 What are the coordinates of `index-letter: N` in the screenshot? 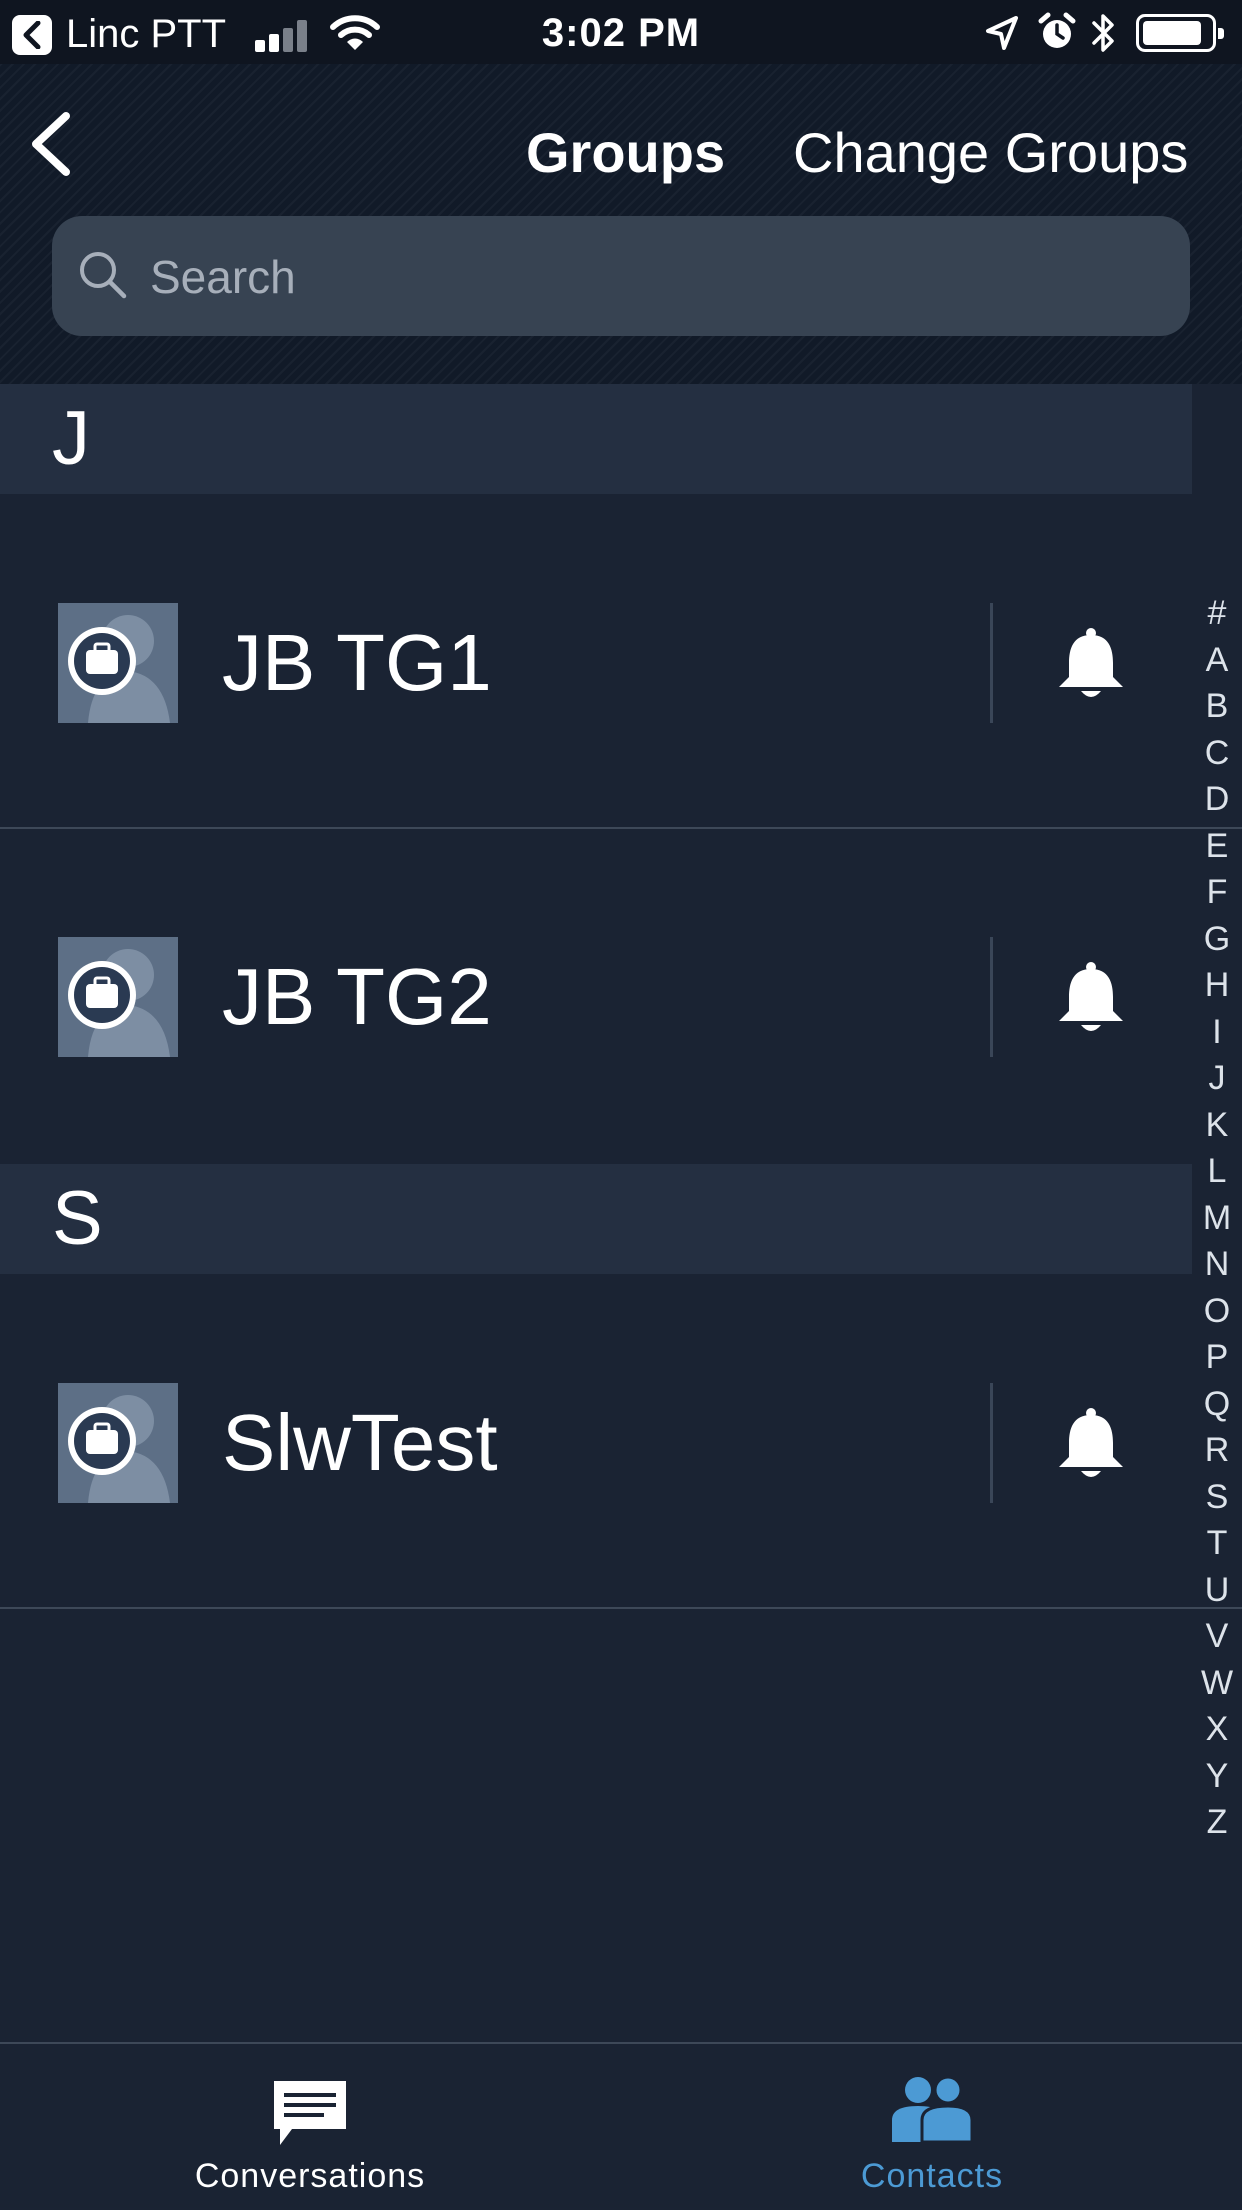 It's located at (1217, 1264).